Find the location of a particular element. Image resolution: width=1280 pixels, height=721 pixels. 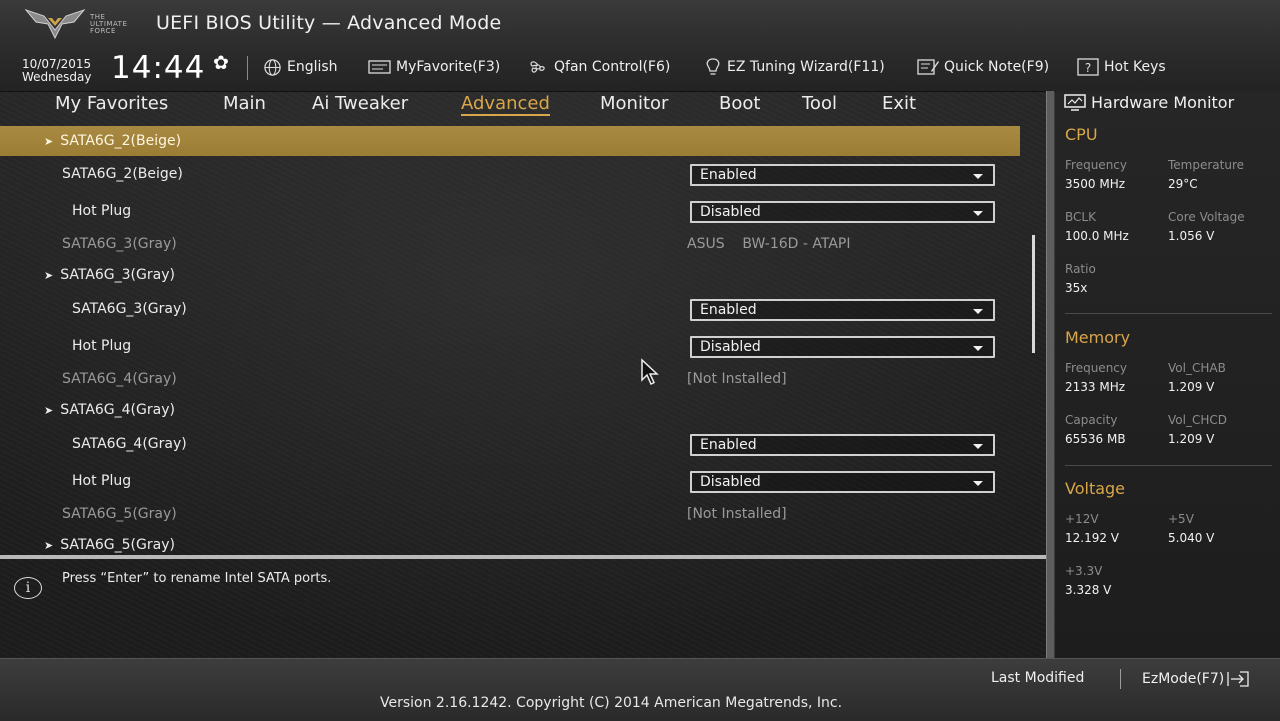

submenu-row: ➤ SATA6G_4(Gray) is located at coordinates (510, 410).